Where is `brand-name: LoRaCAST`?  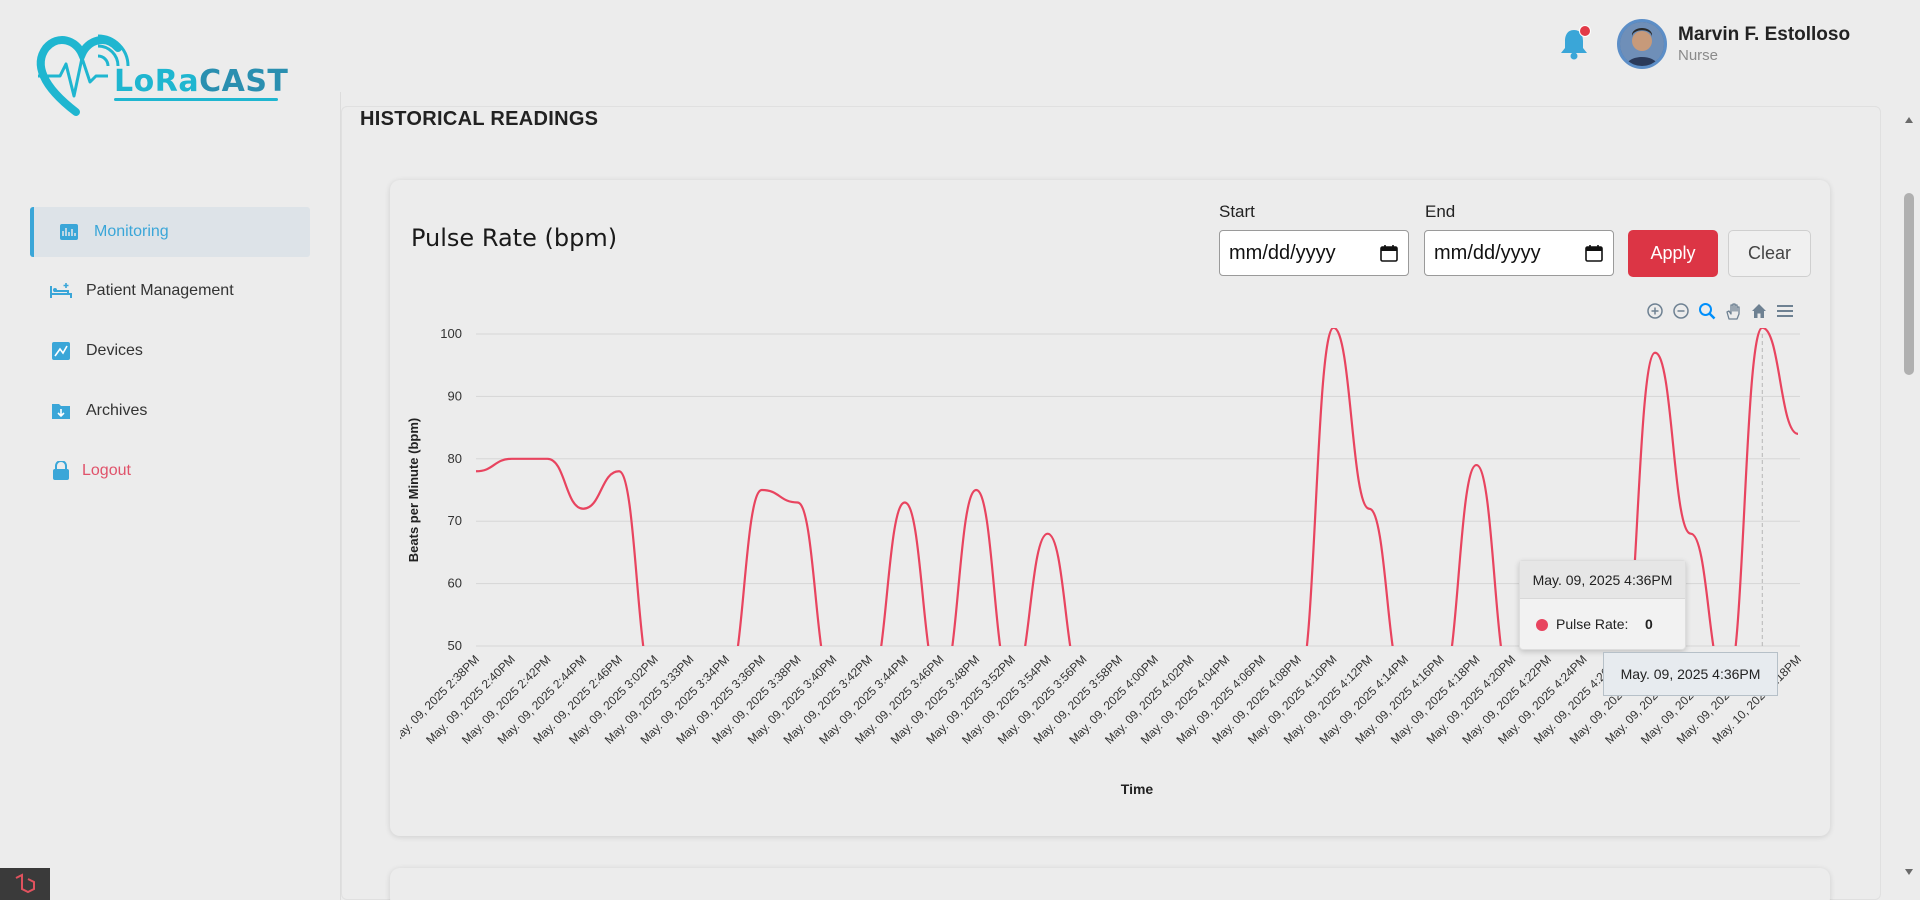
brand-name: LoRaCAST is located at coordinates (201, 81).